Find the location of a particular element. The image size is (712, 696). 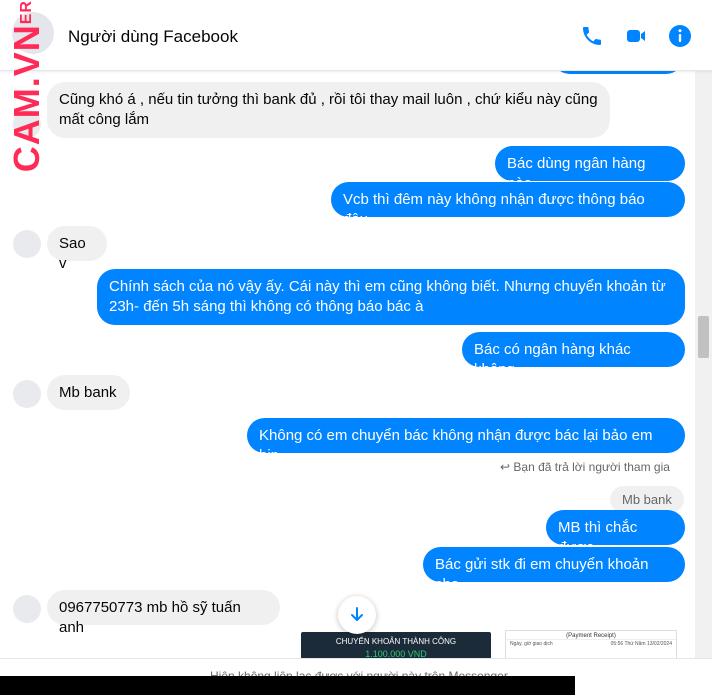

message-bubble-incoming: Sao v is located at coordinates (77, 249).